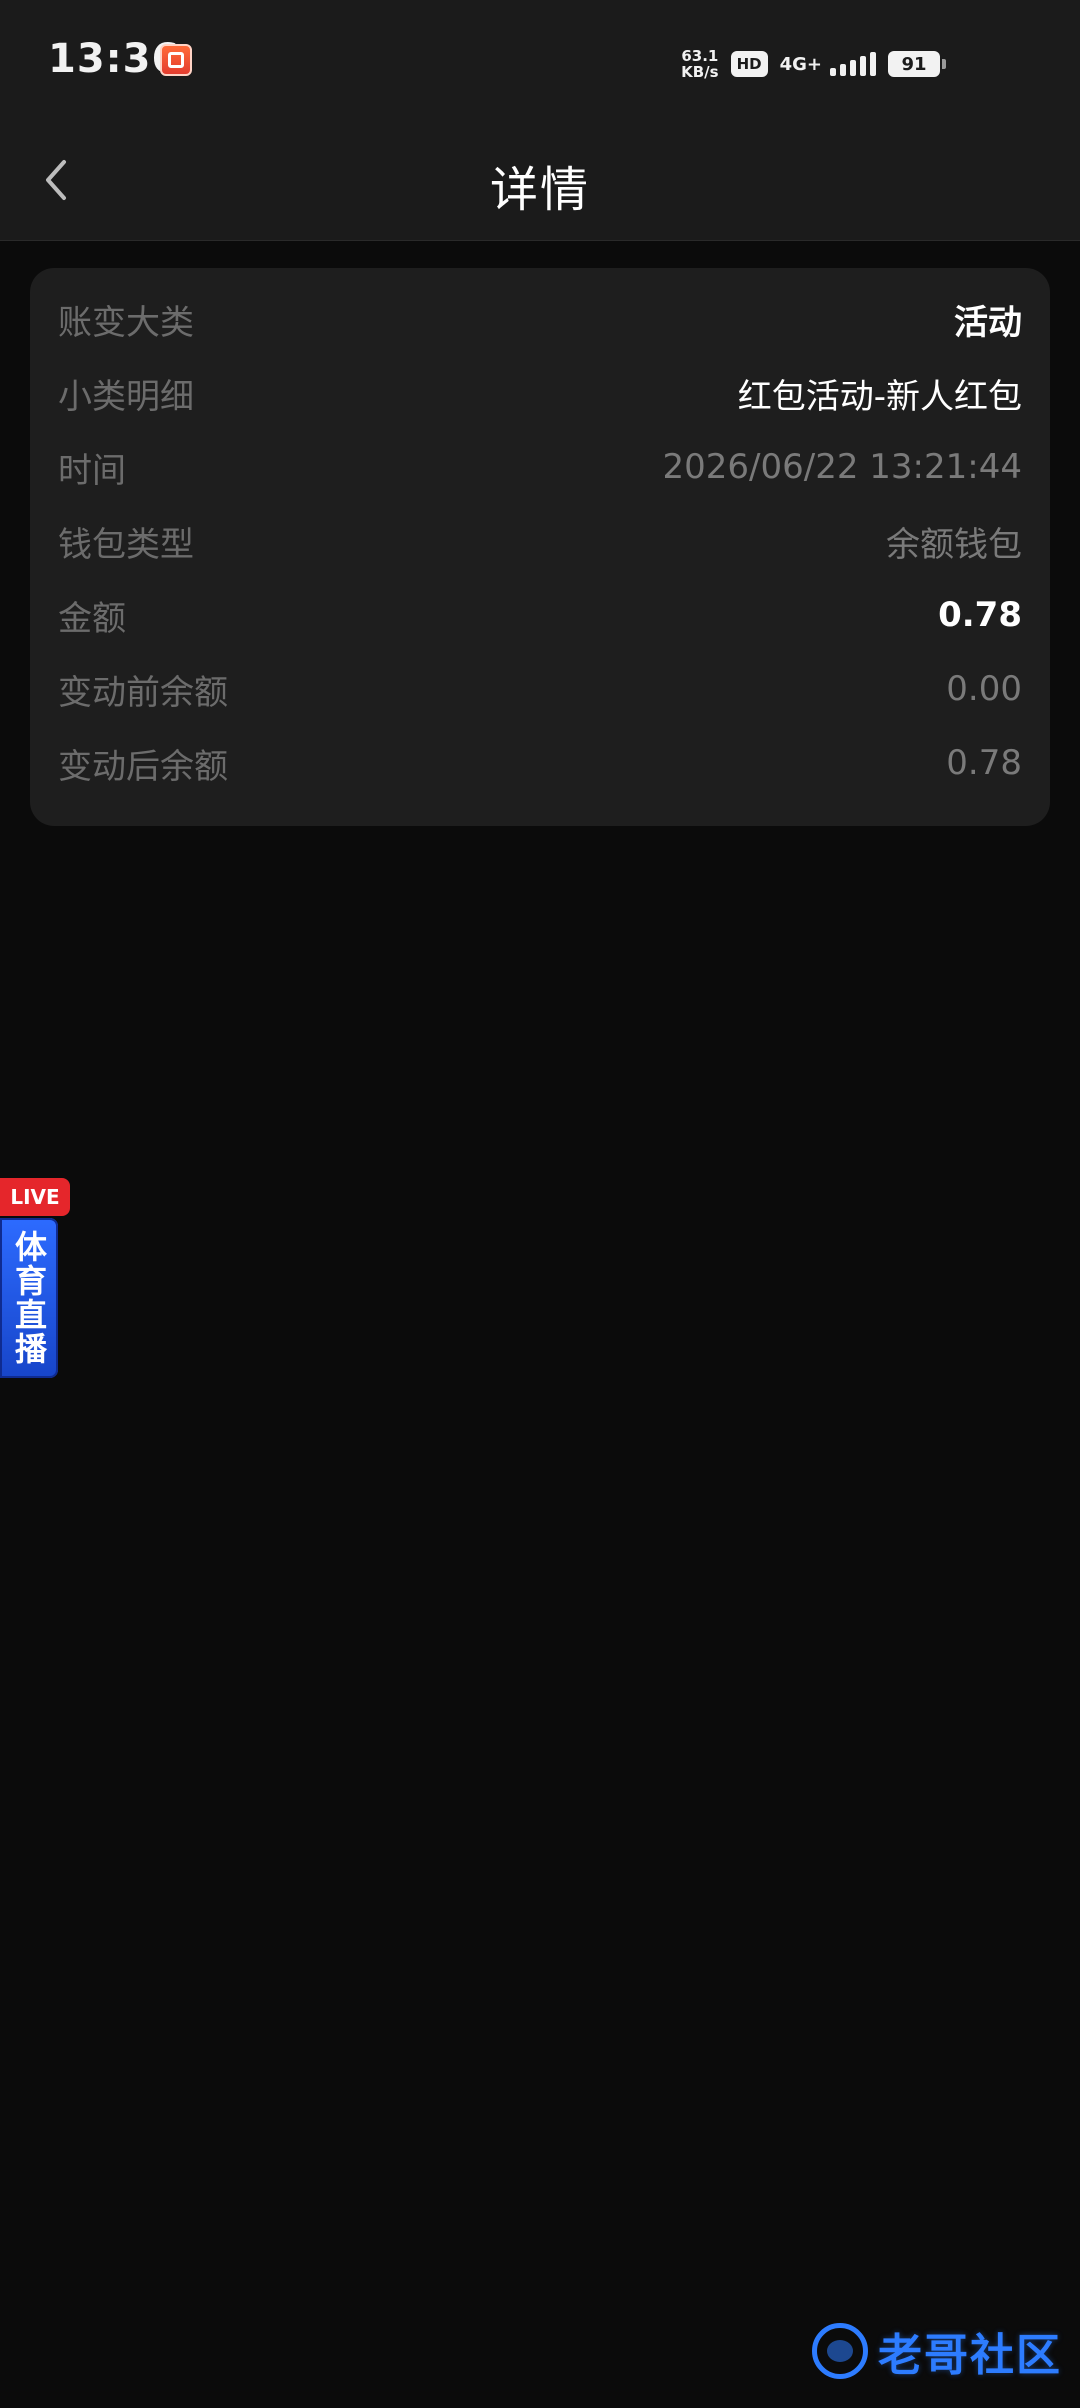 Image resolution: width=1080 pixels, height=2408 pixels. Describe the element at coordinates (914, 64) in the screenshot. I see `battery-level: 91` at that location.